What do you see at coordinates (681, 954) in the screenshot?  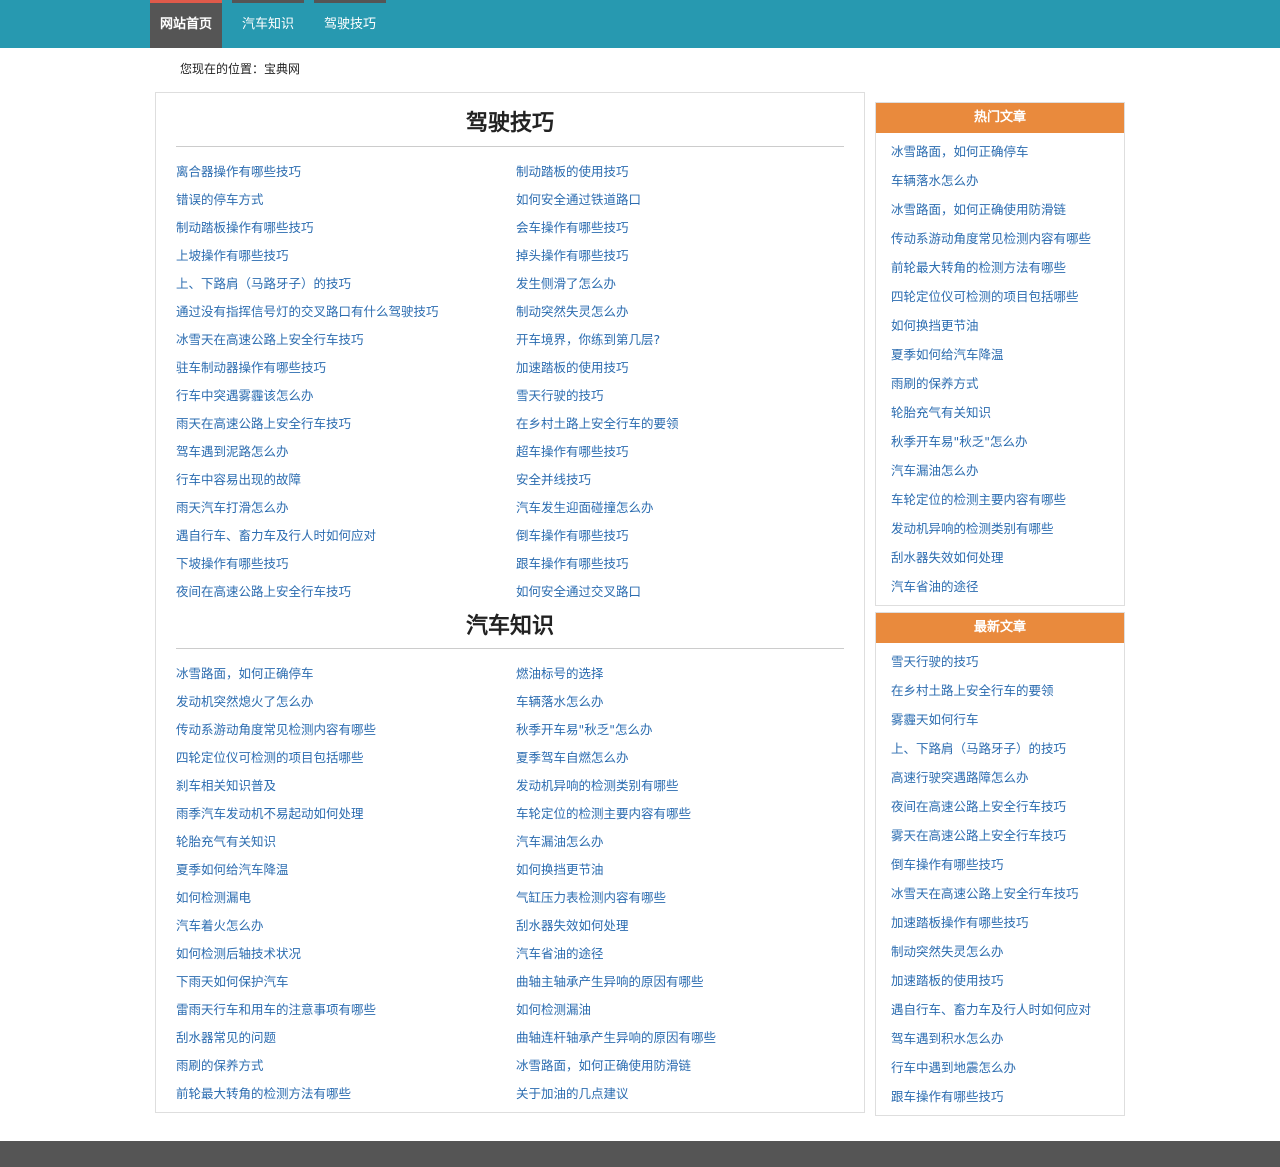 I see `article-link: 汽车省油的途径` at bounding box center [681, 954].